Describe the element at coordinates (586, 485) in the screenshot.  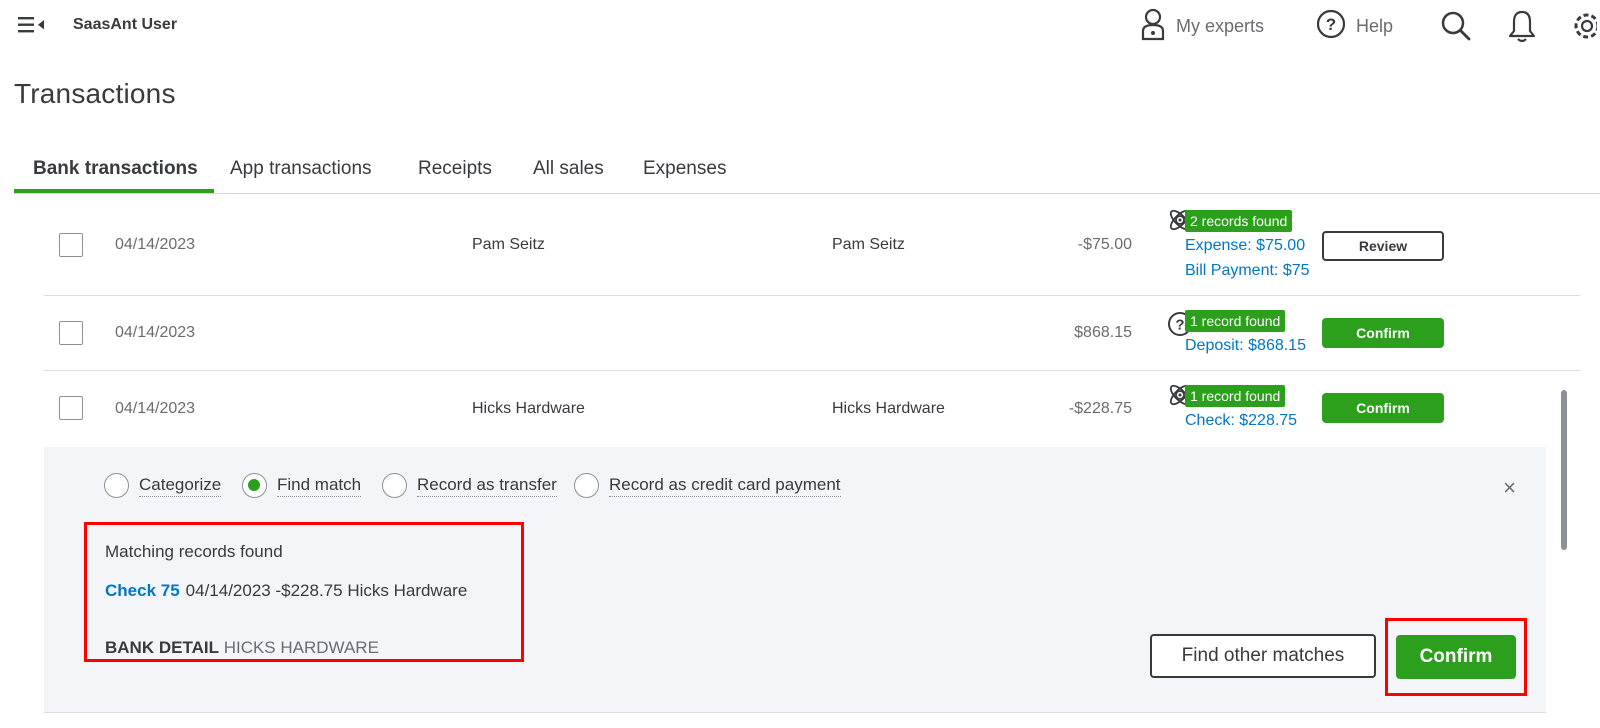
I see `radio-record-credit-card-payment` at that location.